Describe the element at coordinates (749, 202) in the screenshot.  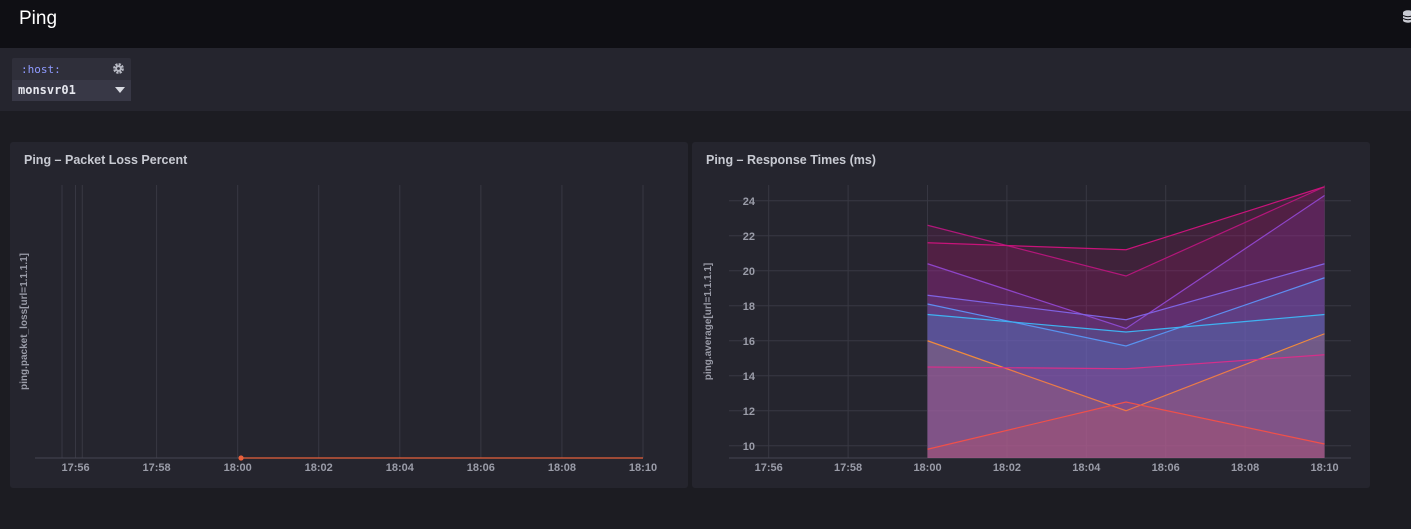
I see `y-tick-label: 24` at that location.